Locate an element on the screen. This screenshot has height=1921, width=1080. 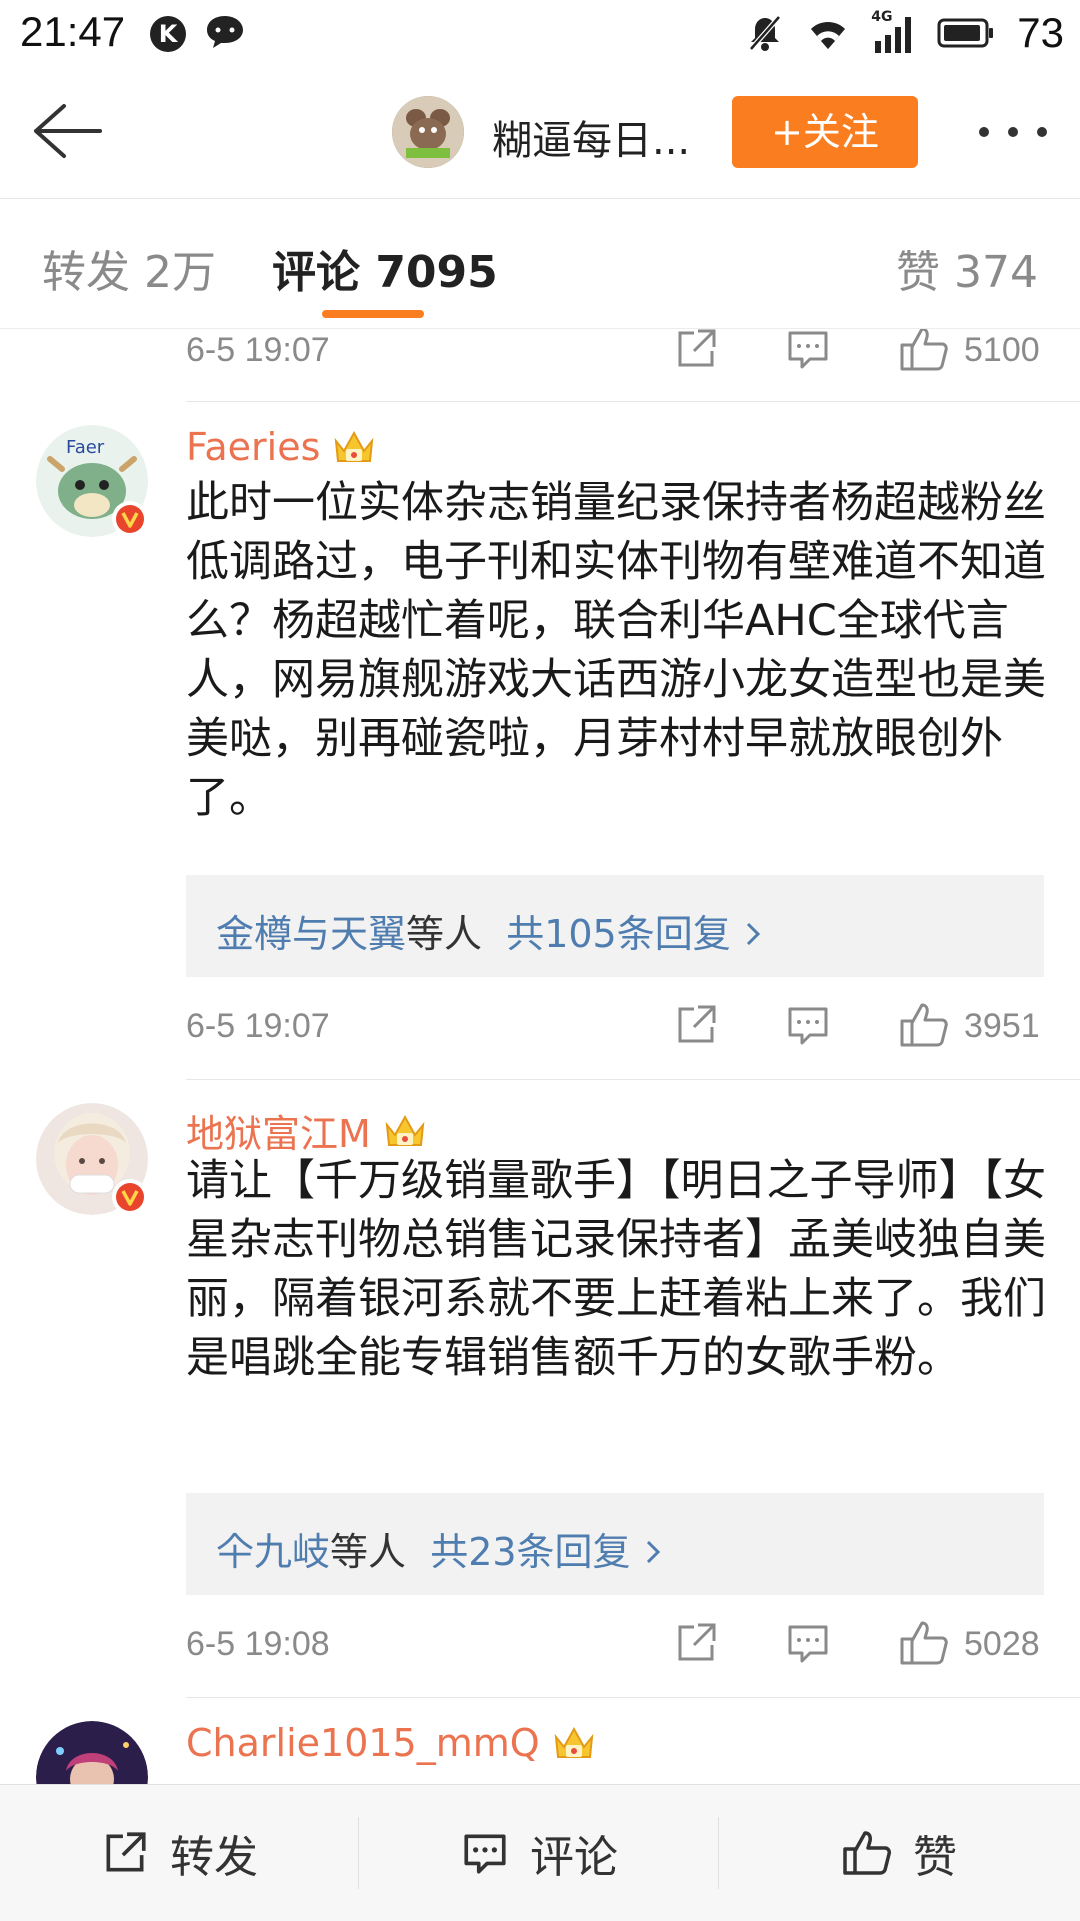
reply-count: 共23条回复 is located at coordinates (530, 1552).